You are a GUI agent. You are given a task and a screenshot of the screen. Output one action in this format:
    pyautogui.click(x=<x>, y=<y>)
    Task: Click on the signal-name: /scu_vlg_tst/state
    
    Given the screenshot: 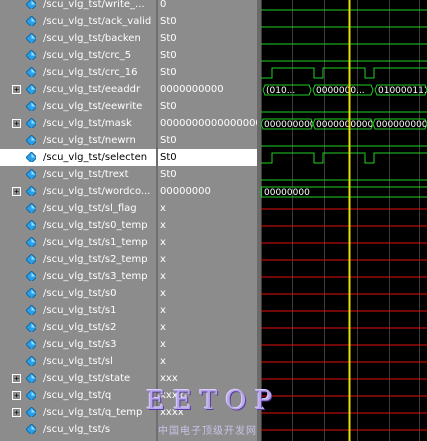 What is the action you would take?
    pyautogui.click(x=87, y=378)
    